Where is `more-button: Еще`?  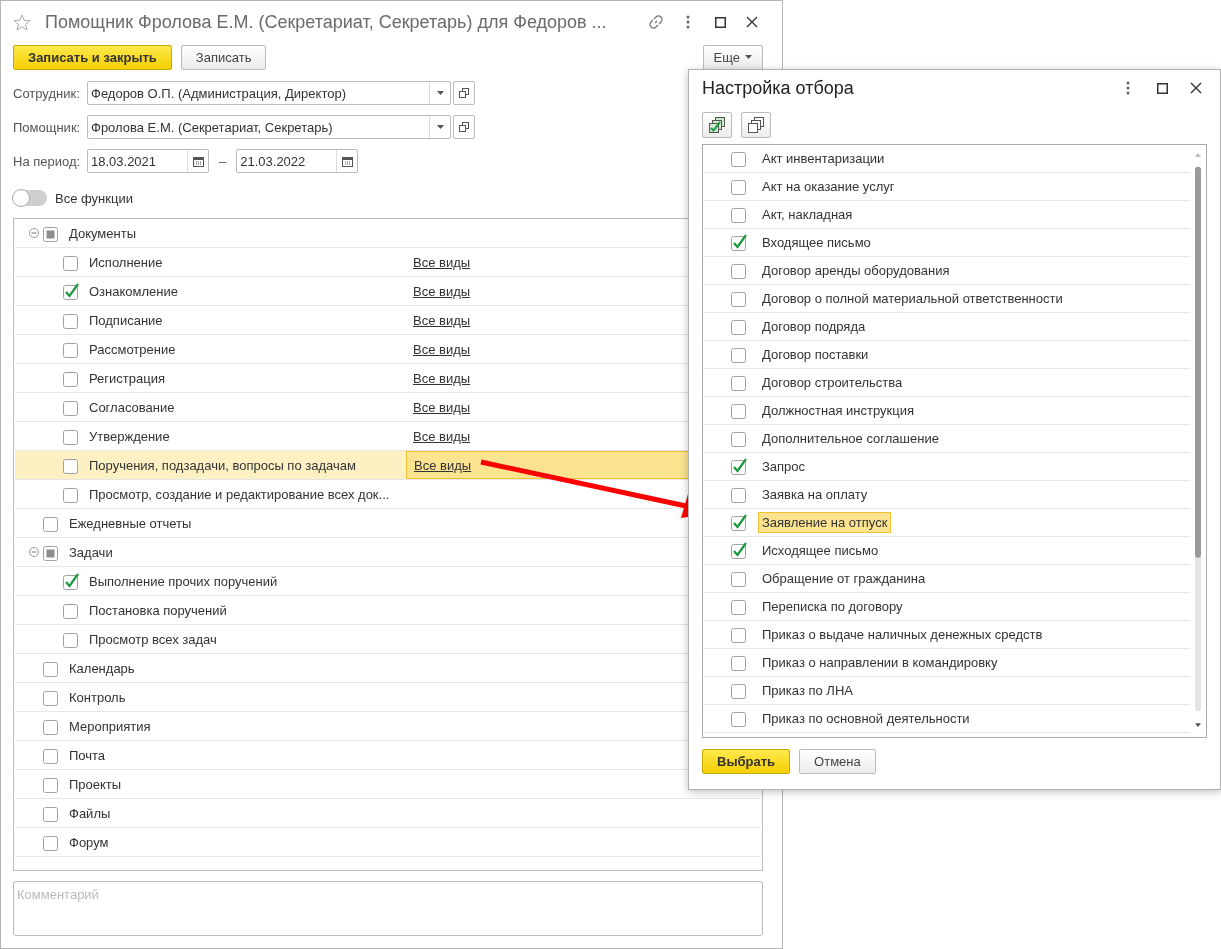 more-button: Еще is located at coordinates (732, 57).